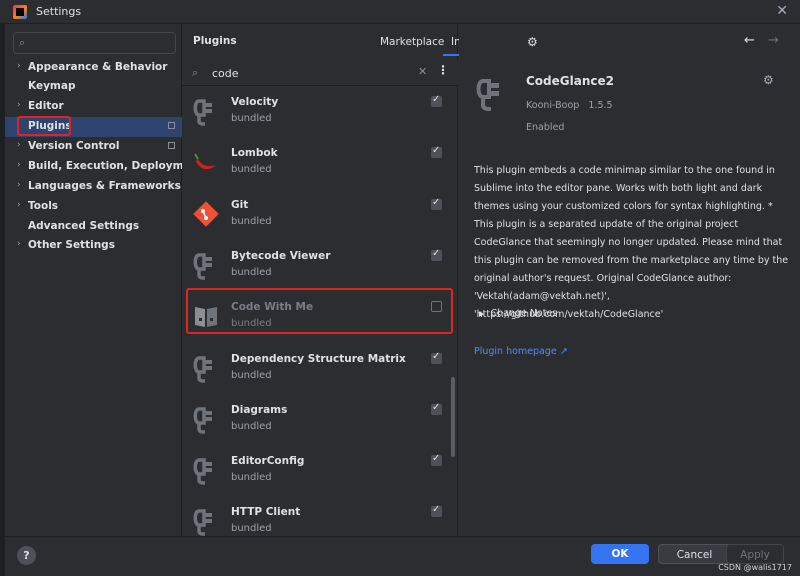 The image size is (800, 576). I want to click on title-bar: Settings ✕, so click(400, 12).